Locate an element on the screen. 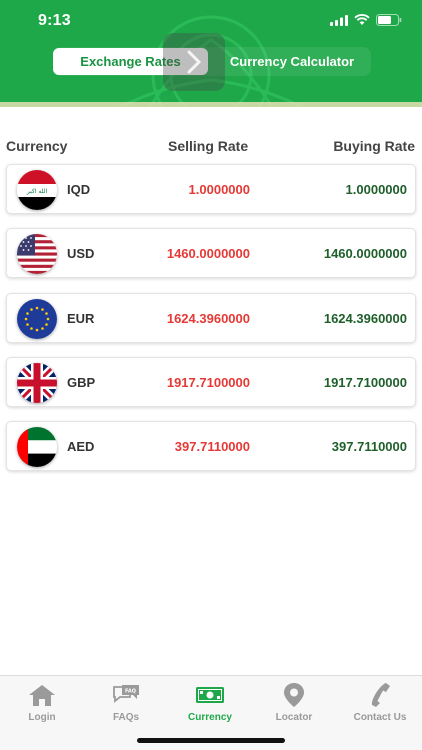 The height and width of the screenshot is (750, 422). header: 9:13 Exchange Rates Currency Calculator is located at coordinates (211, 53).